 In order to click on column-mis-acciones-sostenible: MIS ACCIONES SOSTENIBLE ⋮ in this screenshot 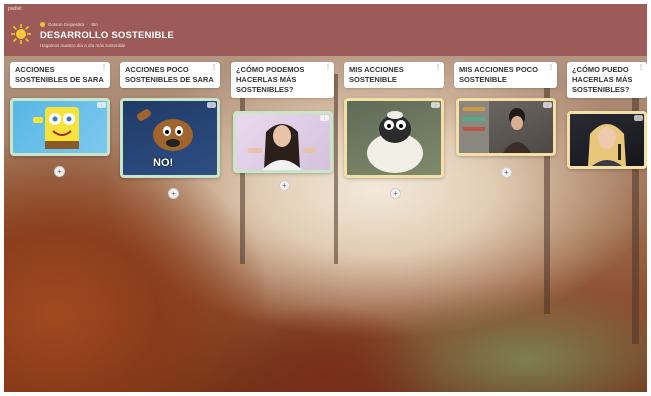, I will do `click(394, 75)`.